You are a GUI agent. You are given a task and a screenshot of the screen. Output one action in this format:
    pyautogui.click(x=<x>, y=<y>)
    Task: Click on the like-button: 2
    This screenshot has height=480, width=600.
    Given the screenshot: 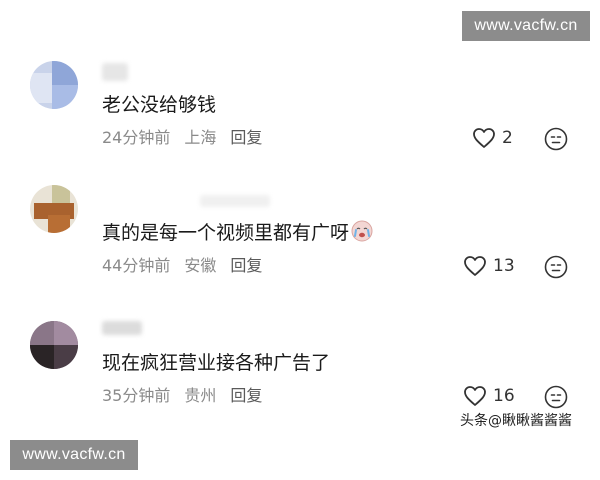 What is the action you would take?
    pyautogui.click(x=492, y=138)
    